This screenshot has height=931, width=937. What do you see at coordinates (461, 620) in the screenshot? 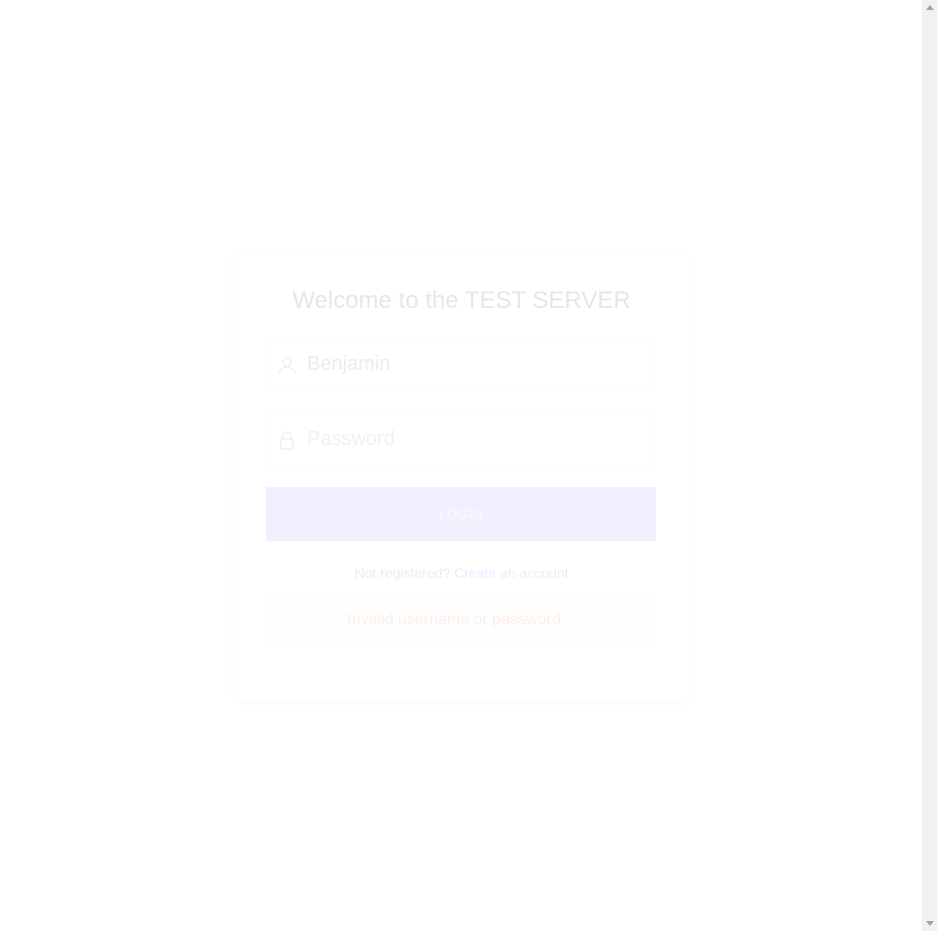
I see `error-message: Invalid username or password` at bounding box center [461, 620].